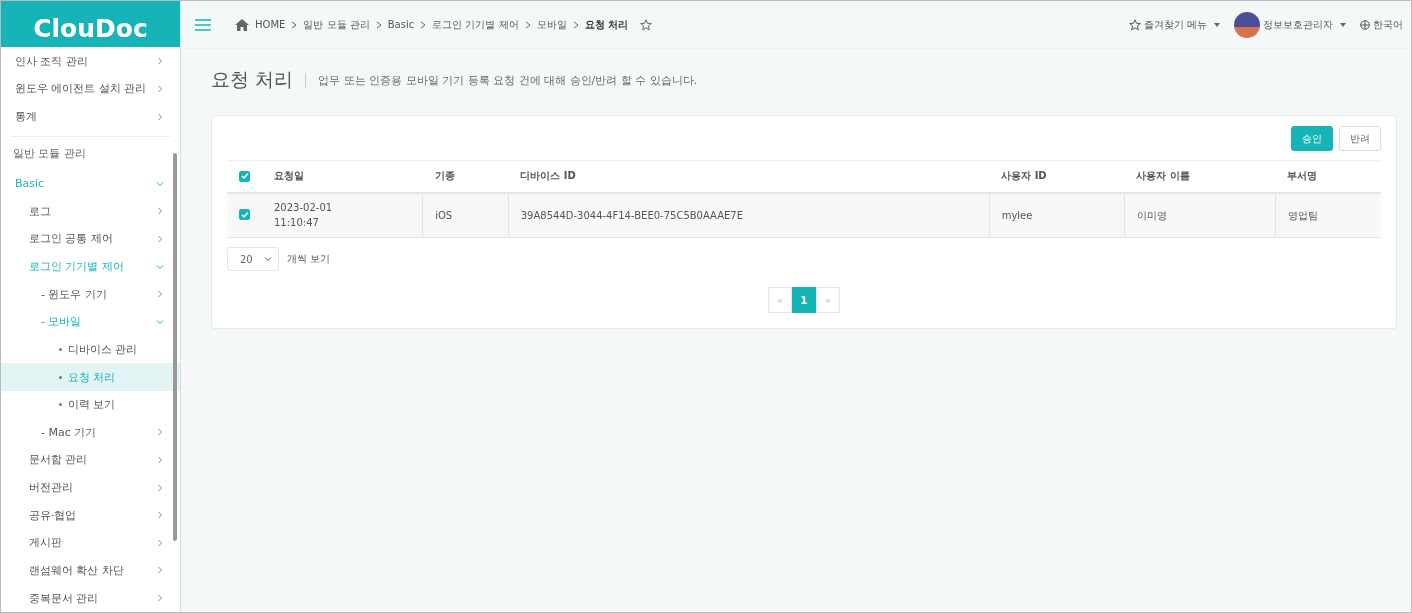  Describe the element at coordinates (1057, 176) in the screenshot. I see `column-header: 사용자 ID` at that location.